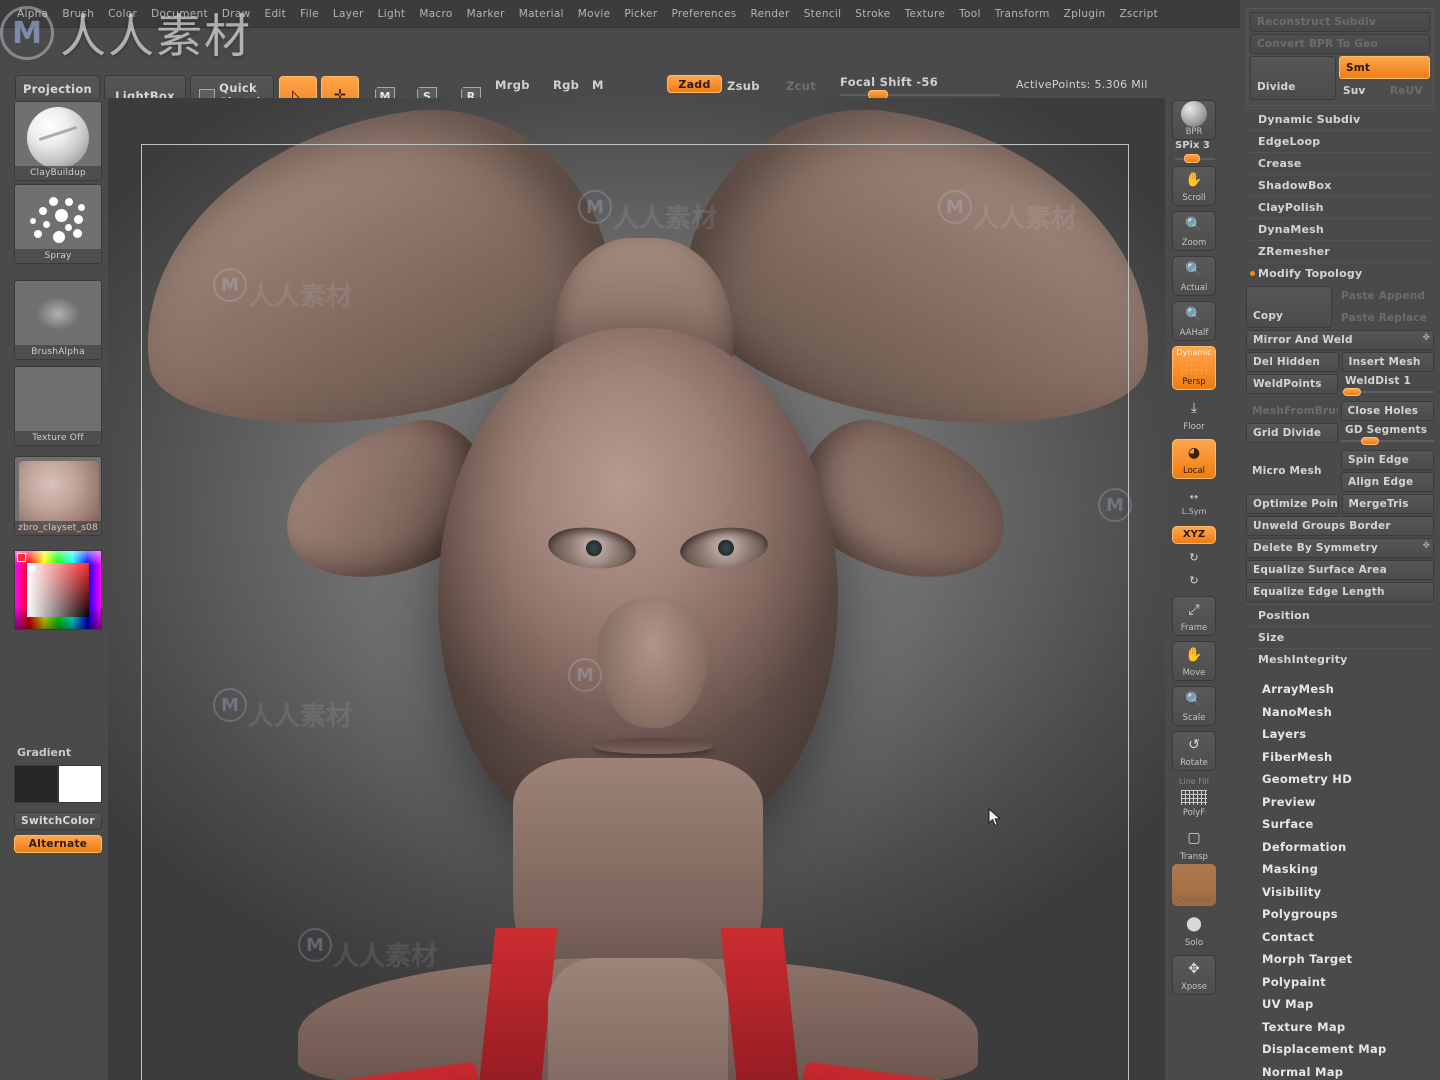 The height and width of the screenshot is (1080, 1440). I want to click on close-holes-button: Close Holes, so click(1387, 411).